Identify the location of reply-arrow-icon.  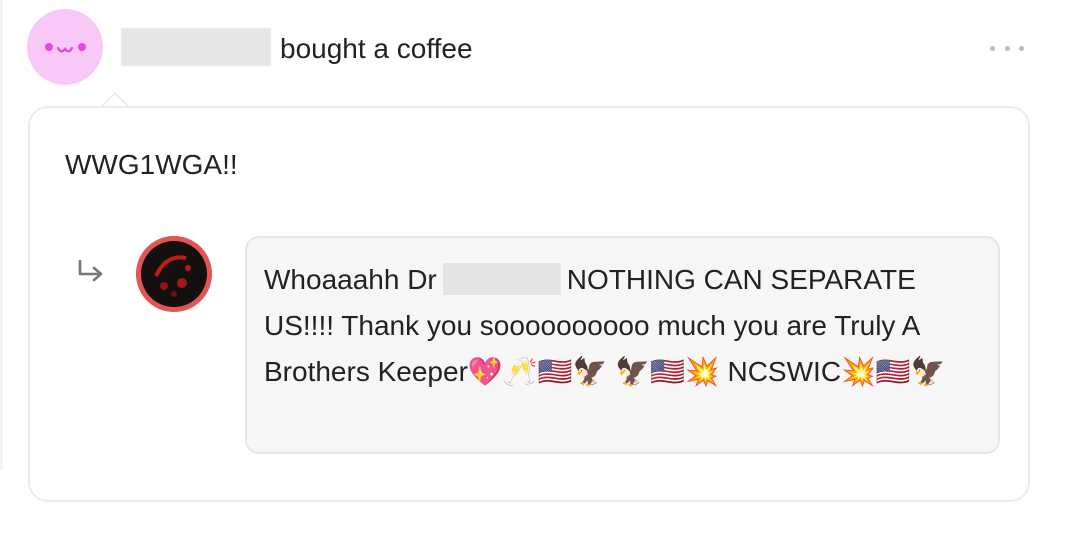
(90, 270).